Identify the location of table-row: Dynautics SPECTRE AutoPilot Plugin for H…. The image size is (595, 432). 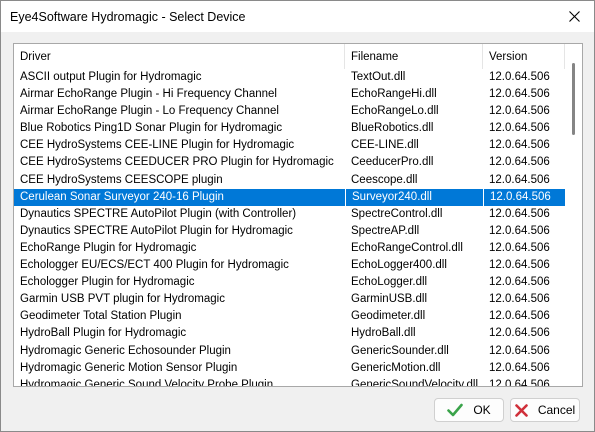
(289, 231).